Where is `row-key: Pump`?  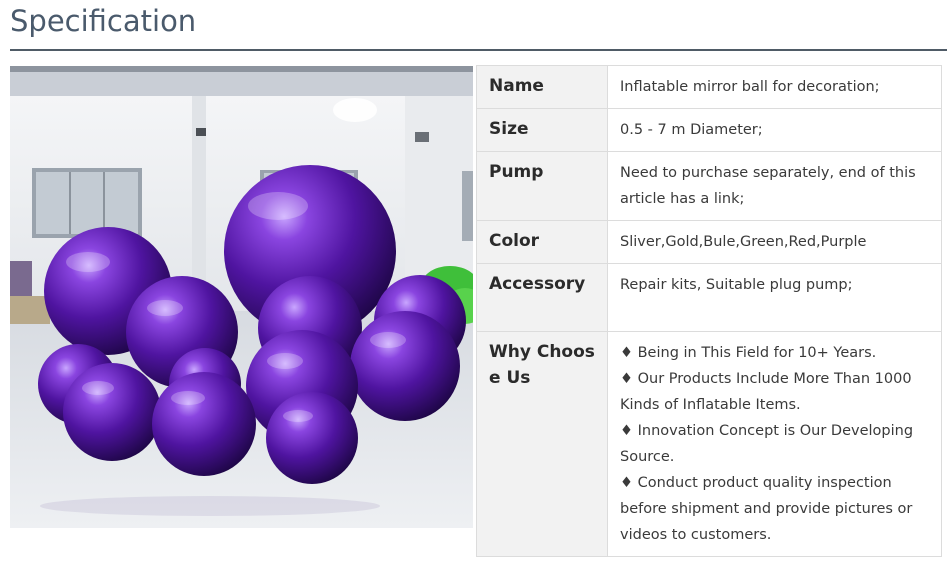 row-key: Pump is located at coordinates (542, 186).